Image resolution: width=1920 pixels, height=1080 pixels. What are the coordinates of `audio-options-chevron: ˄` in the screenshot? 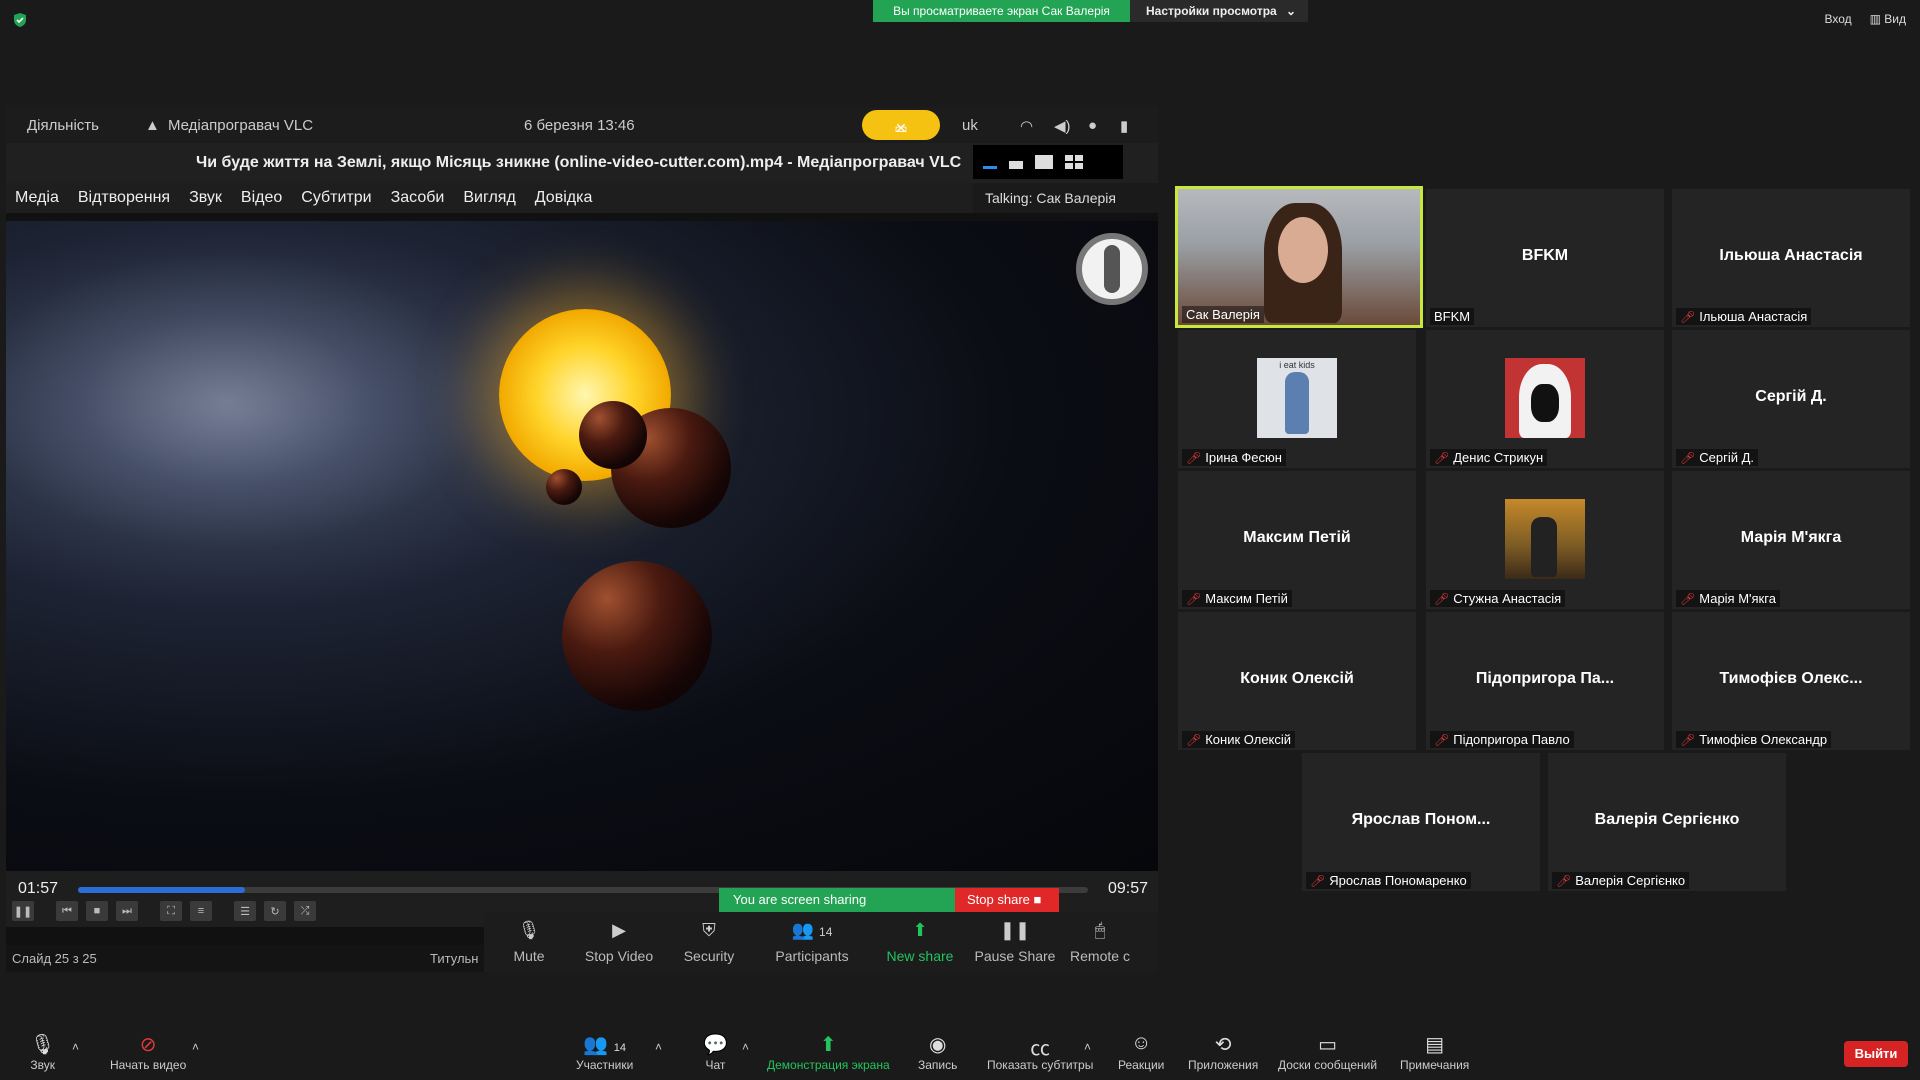 It's located at (75, 1047).